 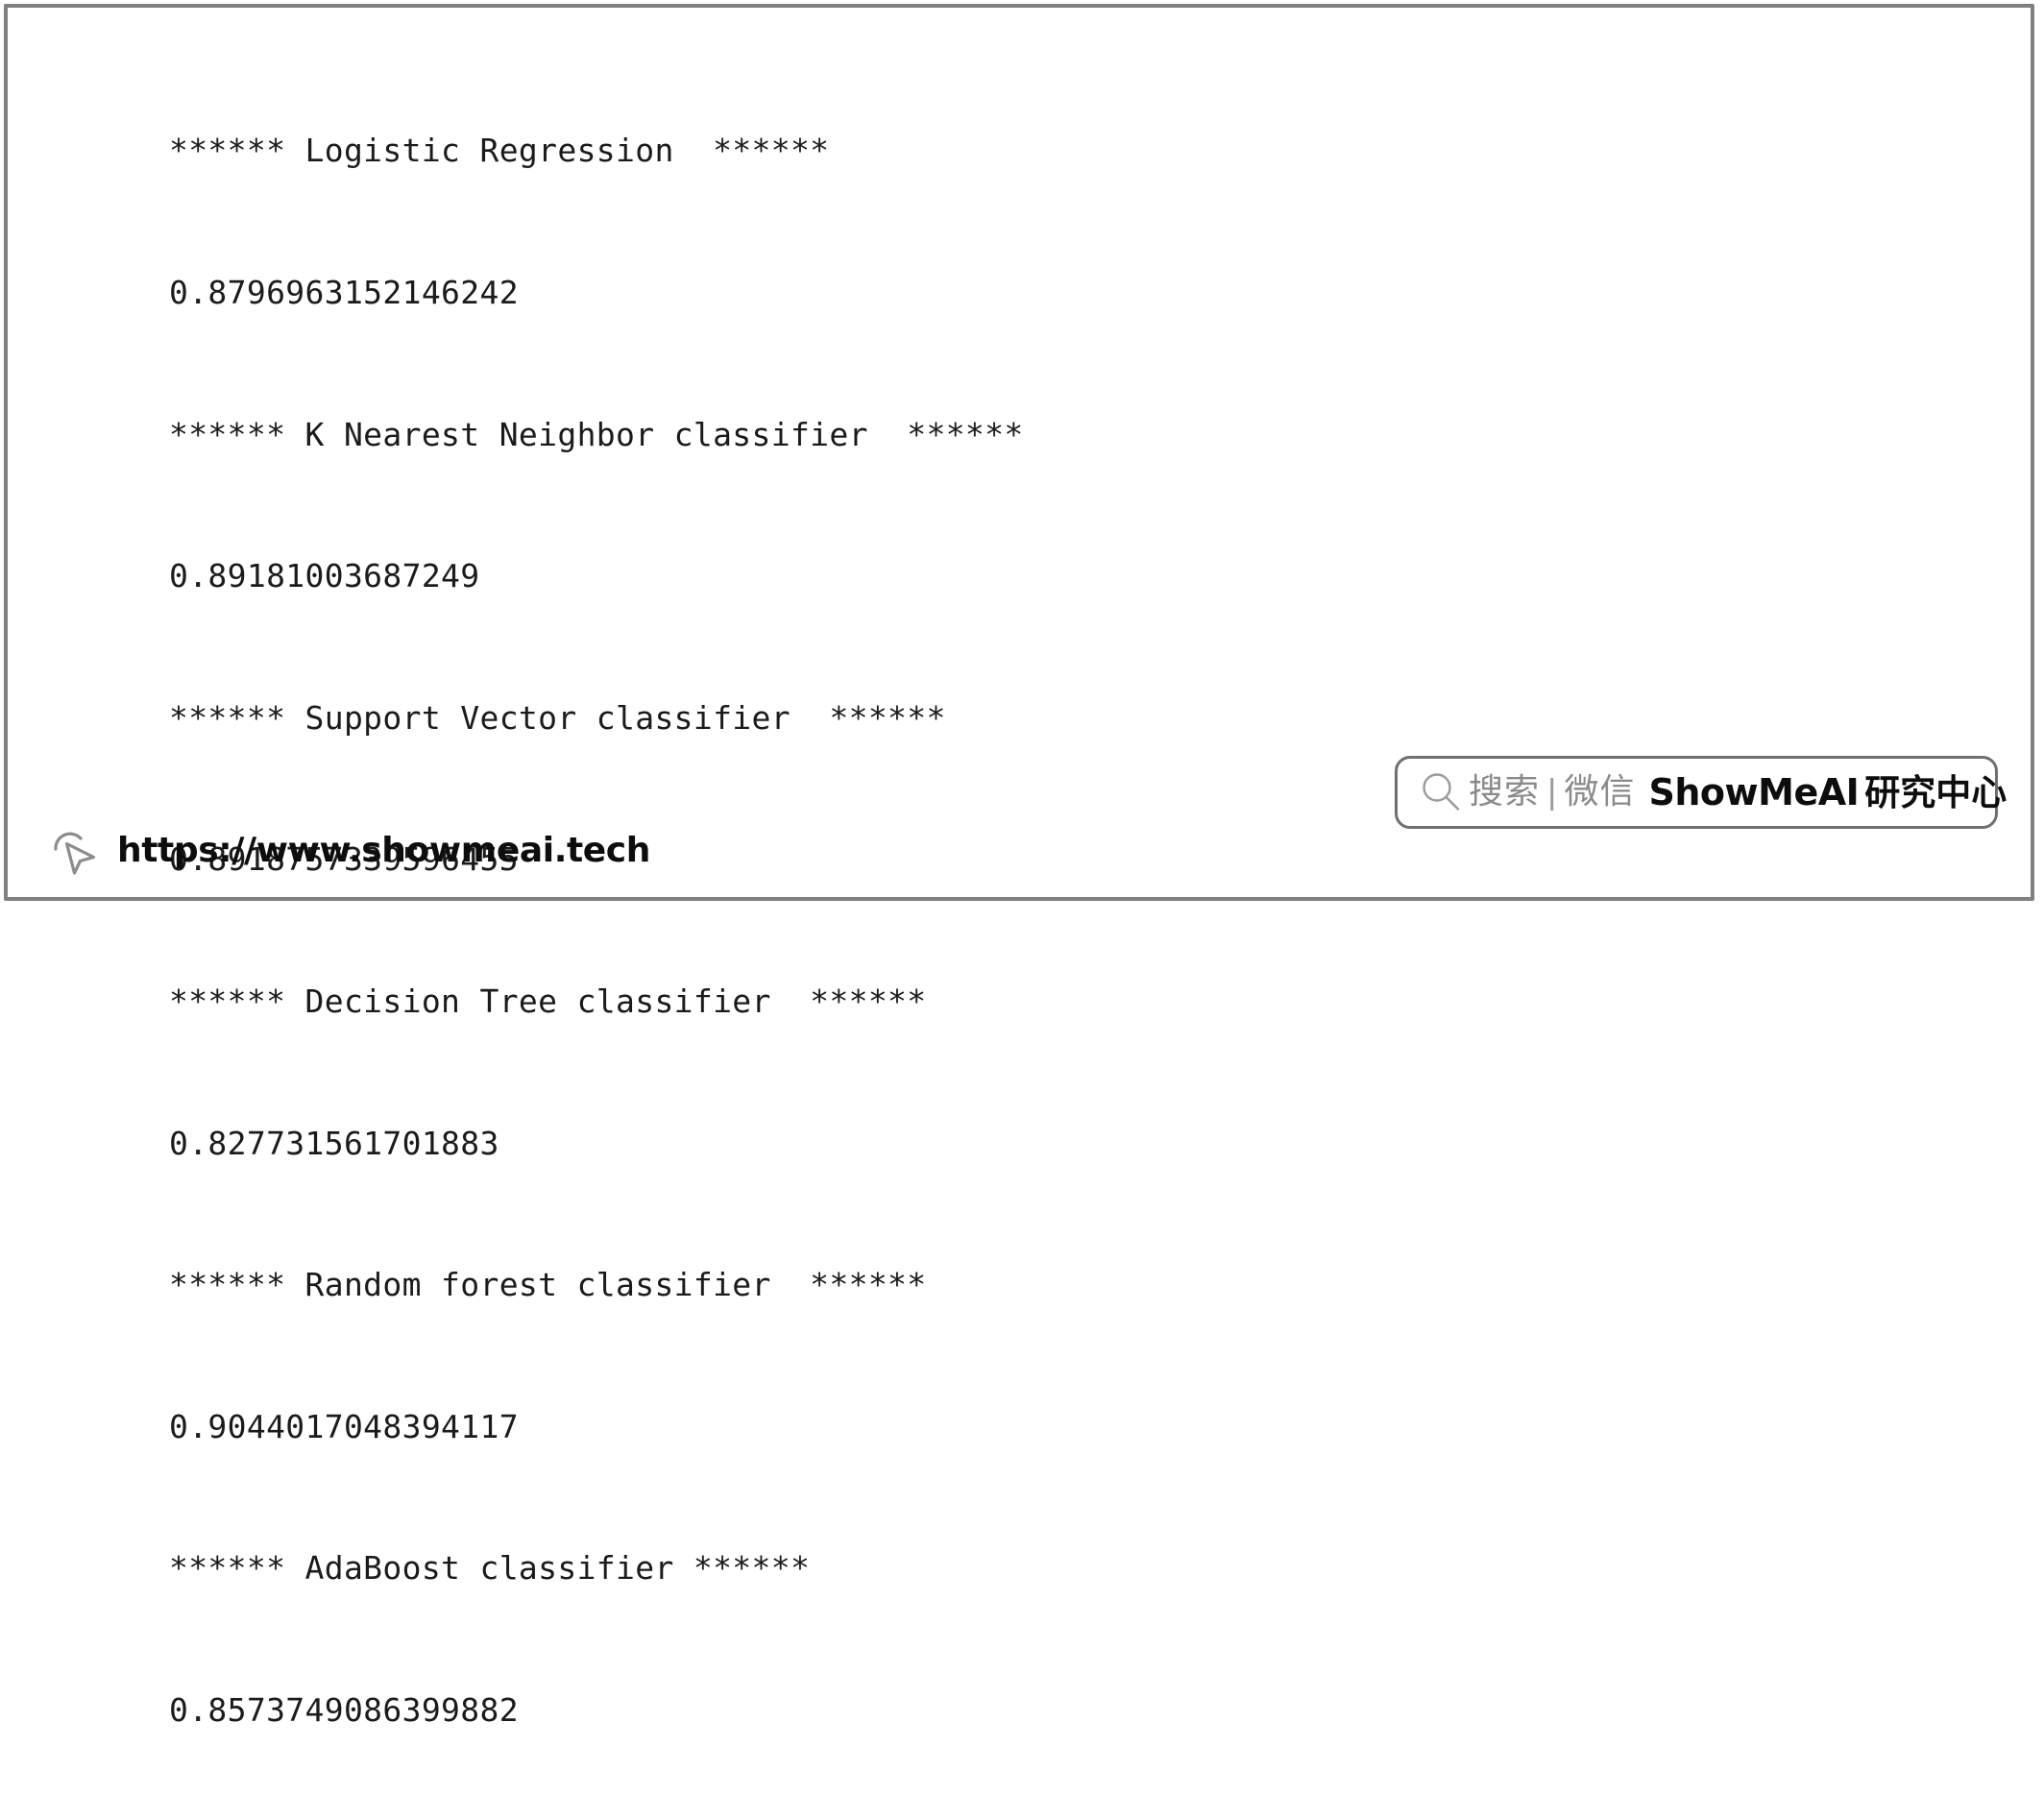 What do you see at coordinates (1505, 792) in the screenshot?
I see `watermark-search-label: 搜索` at bounding box center [1505, 792].